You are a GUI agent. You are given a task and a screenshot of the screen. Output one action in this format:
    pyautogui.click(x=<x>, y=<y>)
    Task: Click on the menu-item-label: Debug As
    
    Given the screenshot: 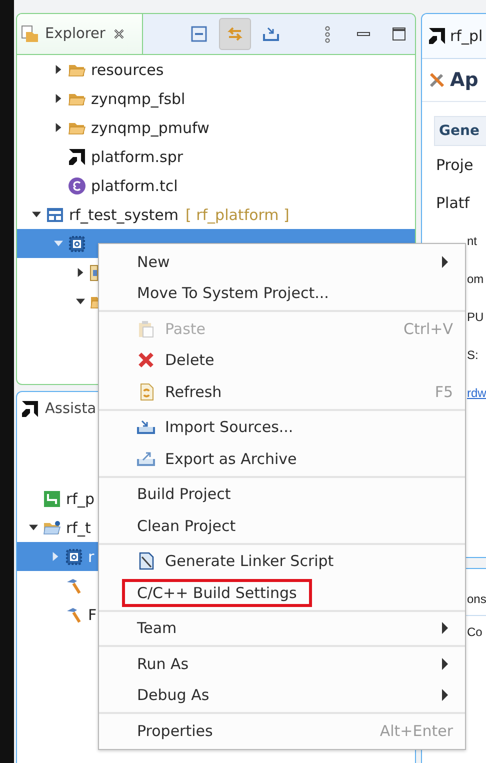 What is the action you would take?
    pyautogui.click(x=173, y=695)
    